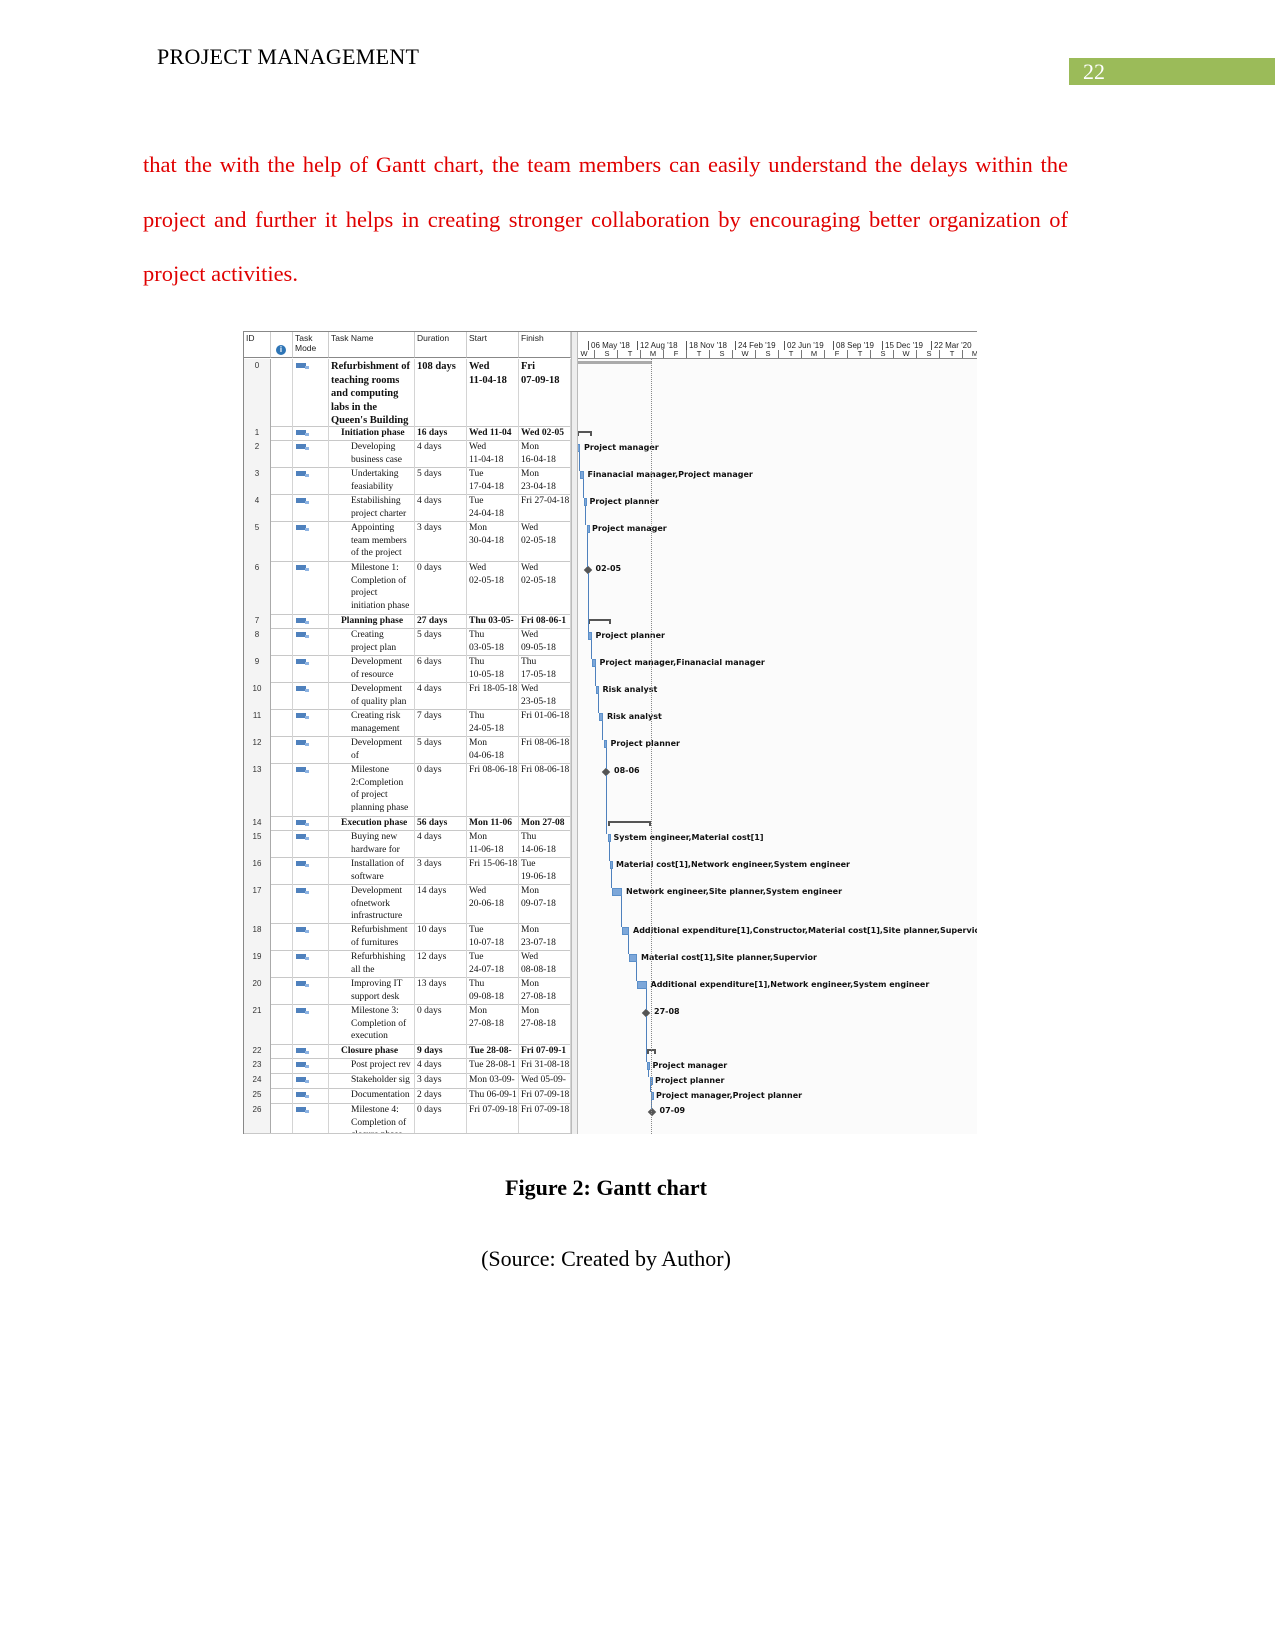 Image resolution: width=1275 pixels, height=1650 pixels. What do you see at coordinates (372, 345) in the screenshot?
I see `column-header: Task Name` at bounding box center [372, 345].